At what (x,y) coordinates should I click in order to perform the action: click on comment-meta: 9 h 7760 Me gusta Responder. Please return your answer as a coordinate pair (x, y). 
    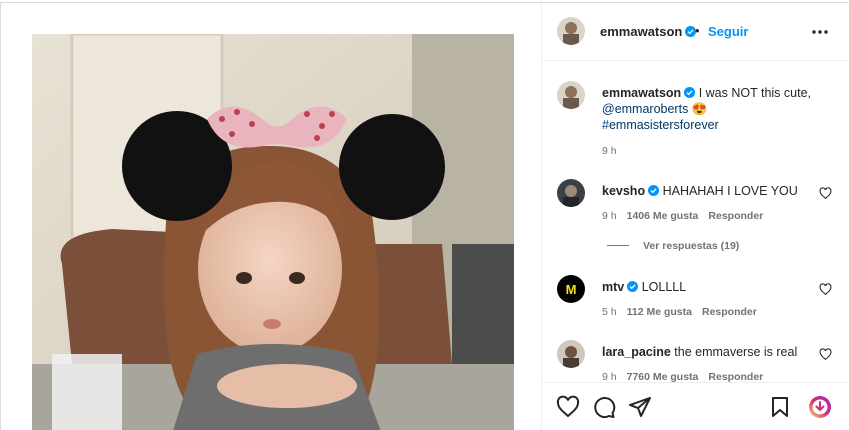
    Looking at the image, I should click on (687, 376).